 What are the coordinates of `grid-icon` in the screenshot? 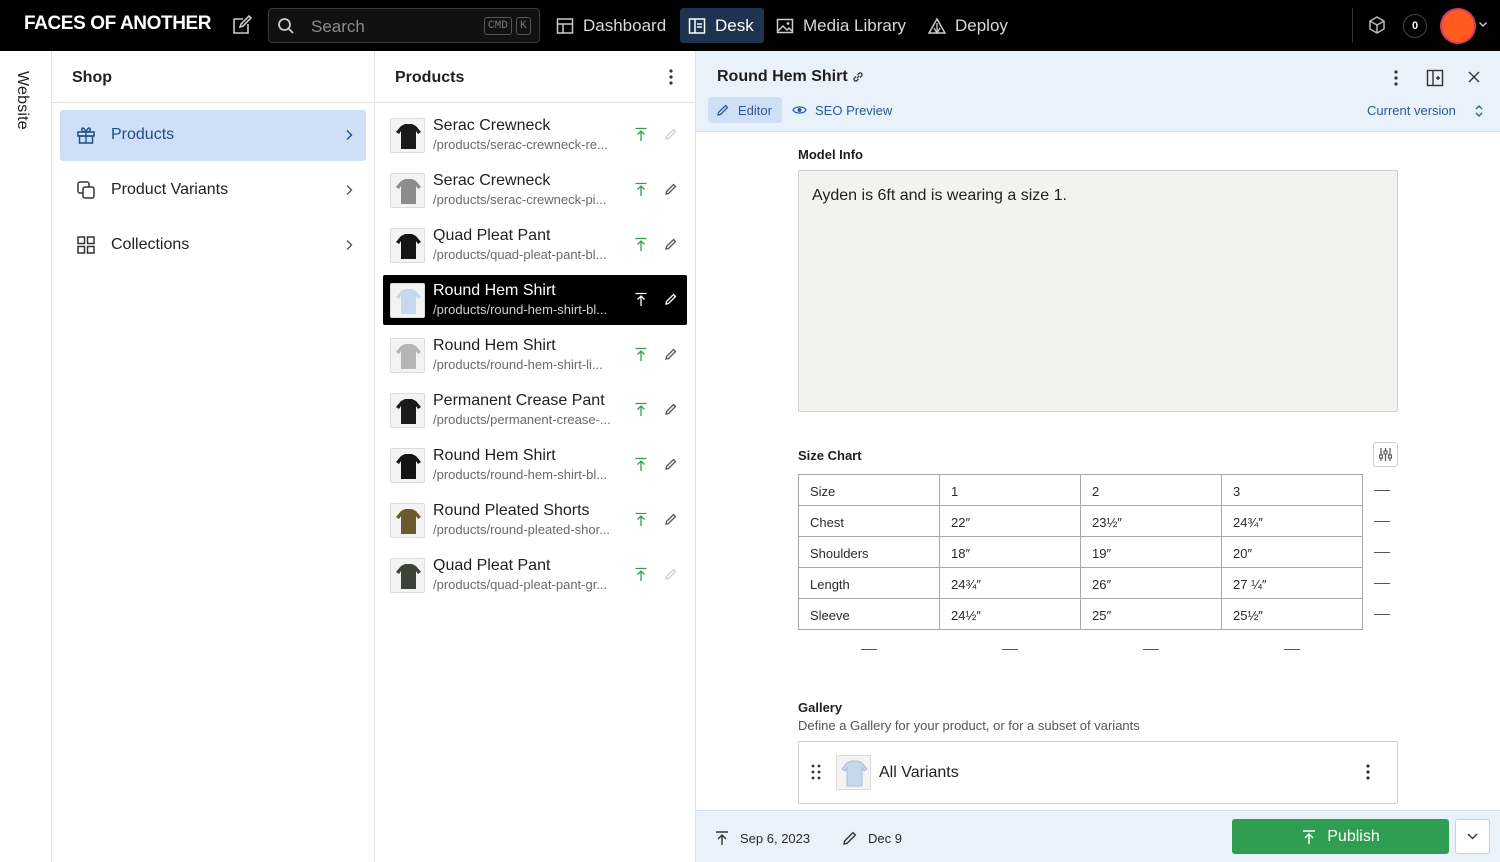 It's located at (86, 245).